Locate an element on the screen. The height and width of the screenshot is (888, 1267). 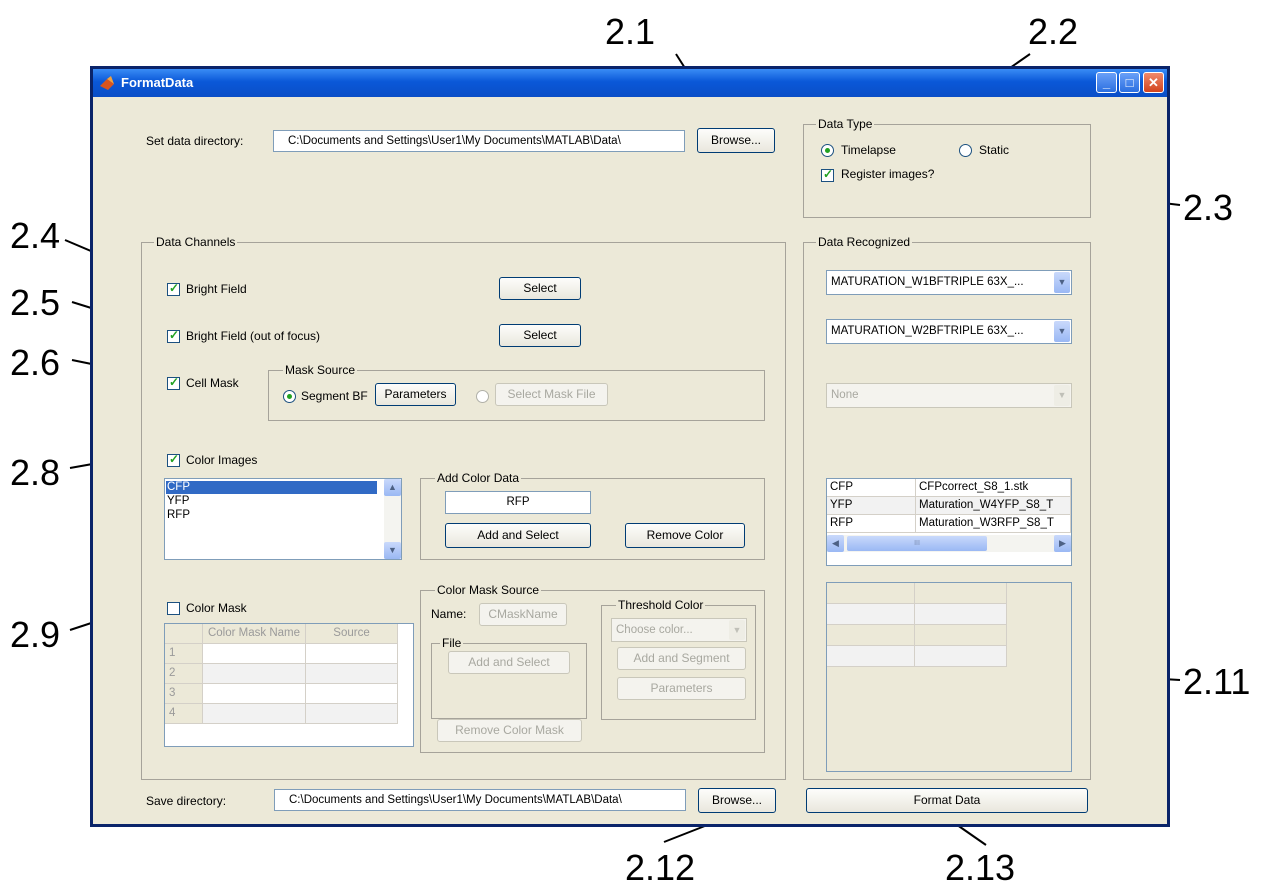
bright-field-select-button: Select is located at coordinates (540, 288).